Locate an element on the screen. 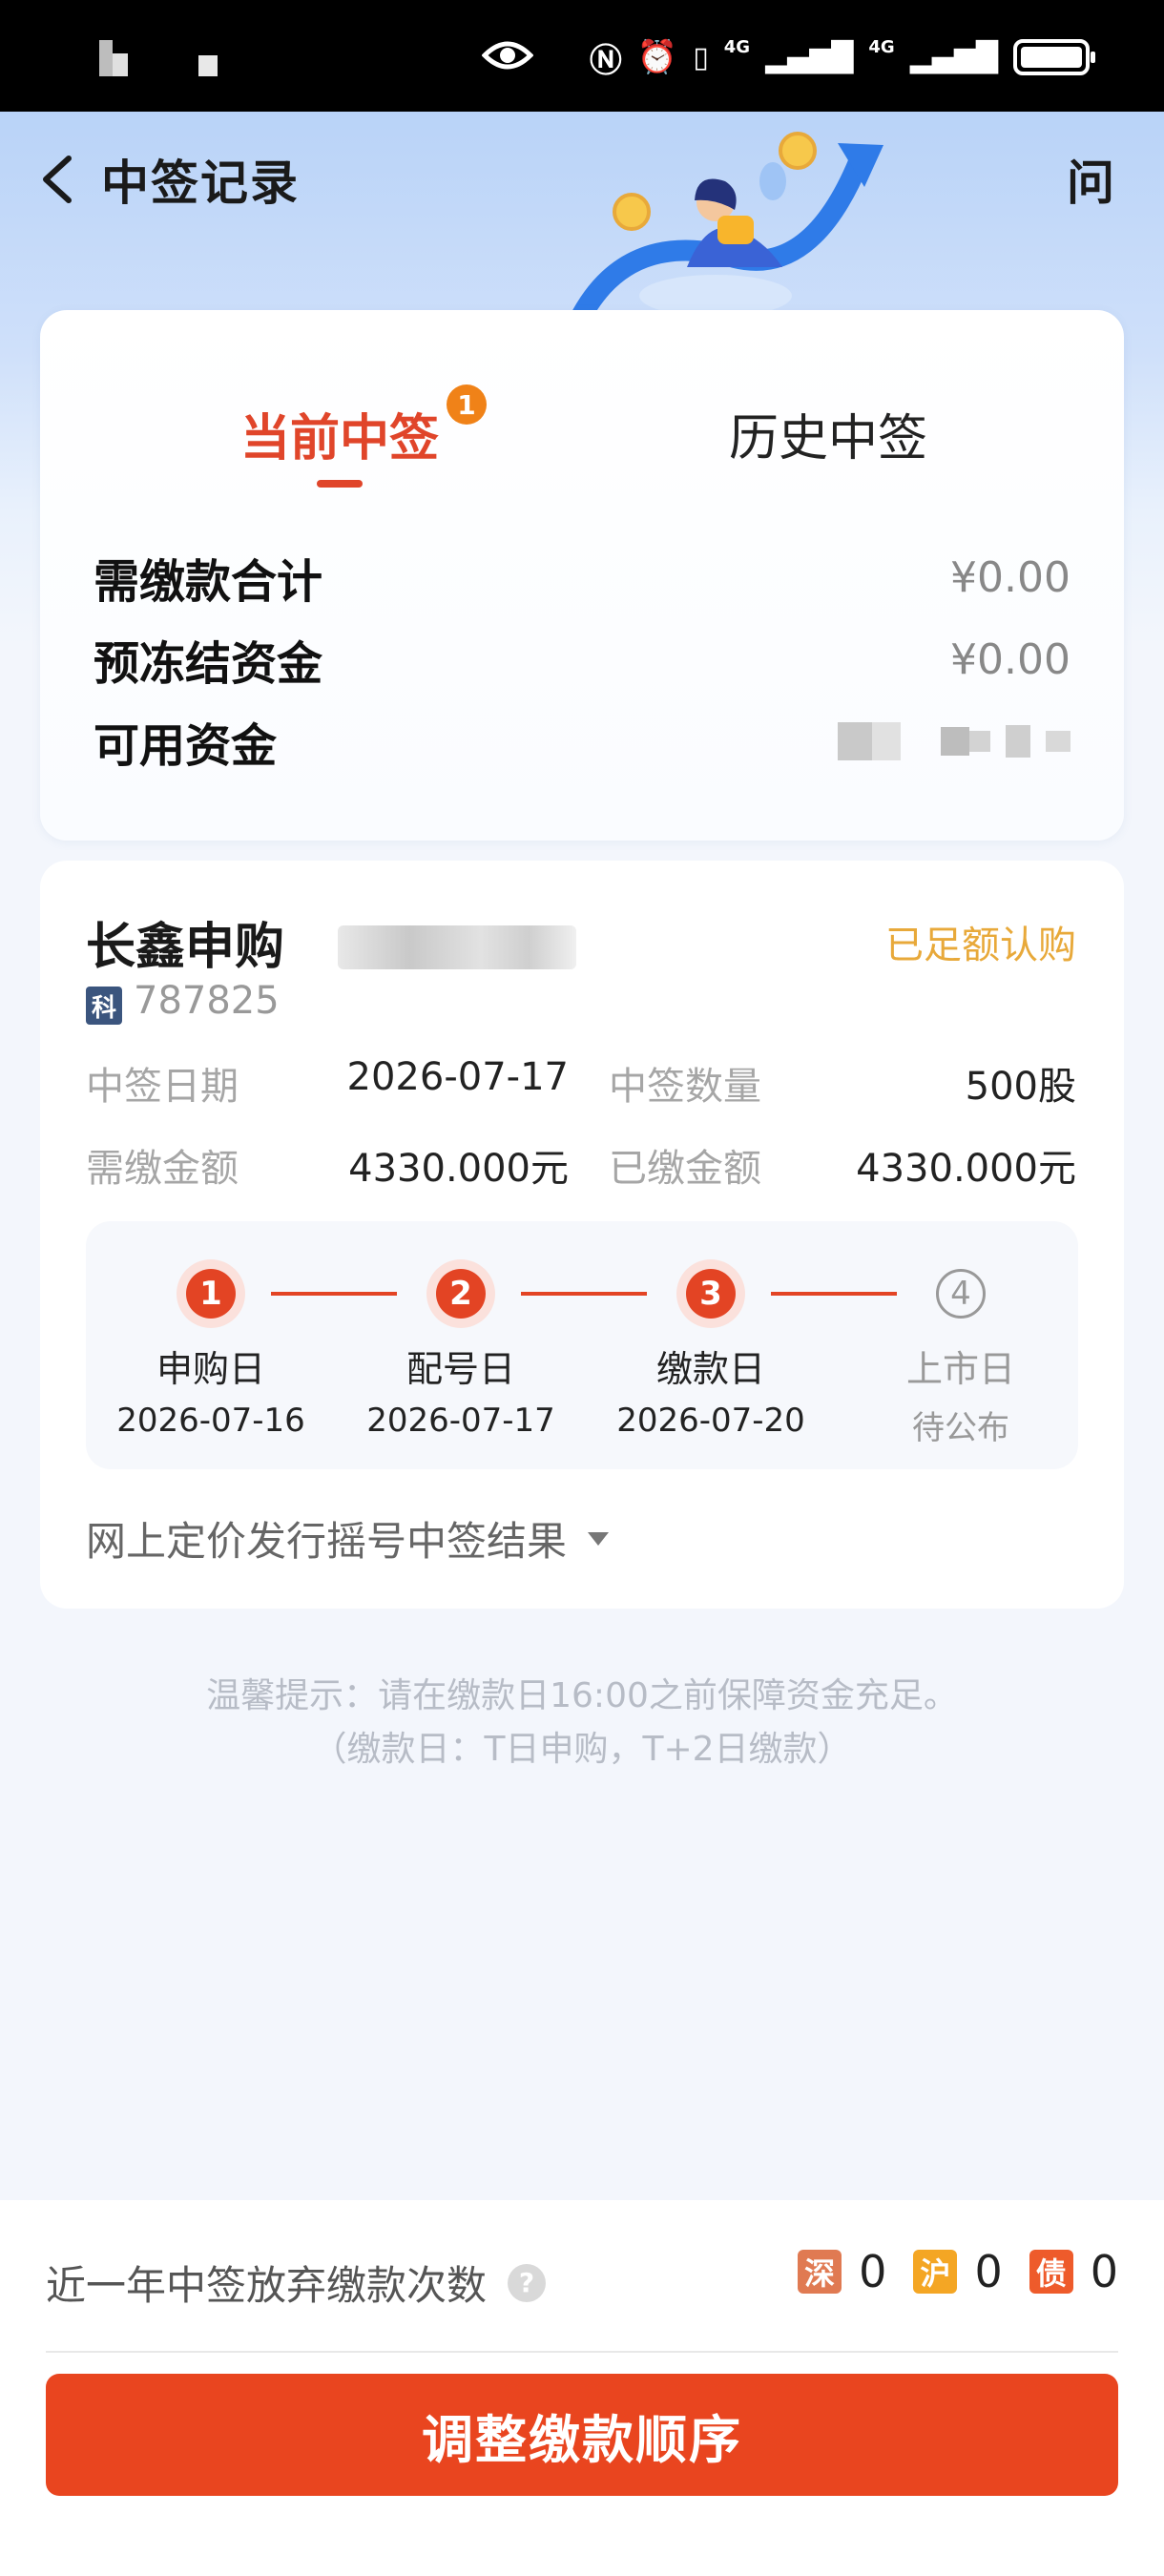 The image size is (1164, 2576). count-zhai: 债 0 is located at coordinates (1073, 2271).